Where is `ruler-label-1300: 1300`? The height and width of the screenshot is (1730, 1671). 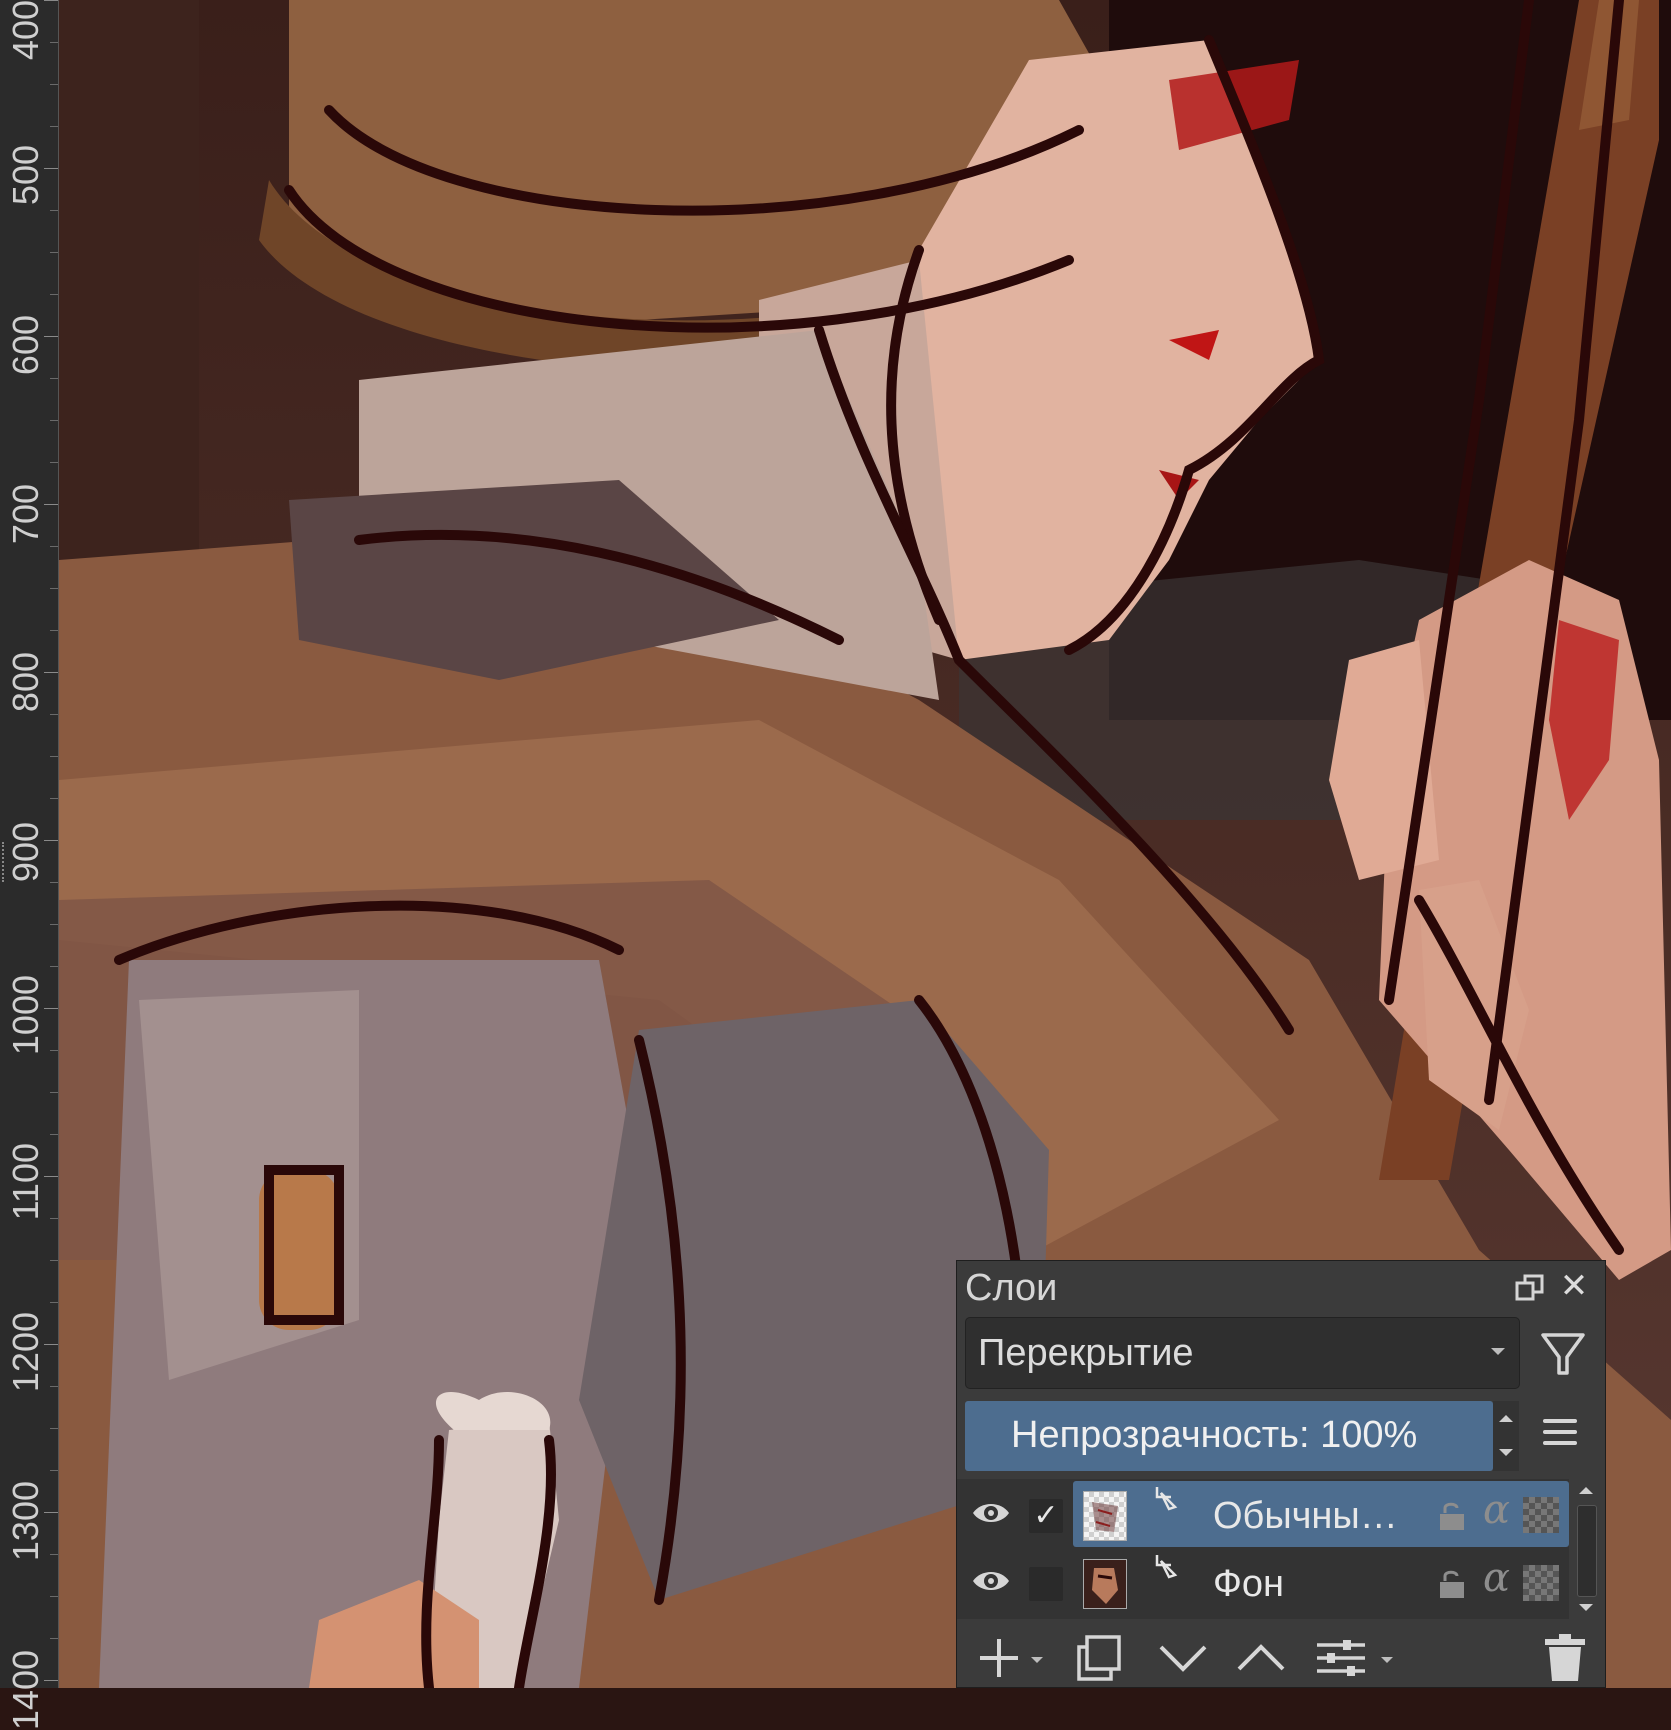
ruler-label-1300: 1300 is located at coordinates (25, 1521).